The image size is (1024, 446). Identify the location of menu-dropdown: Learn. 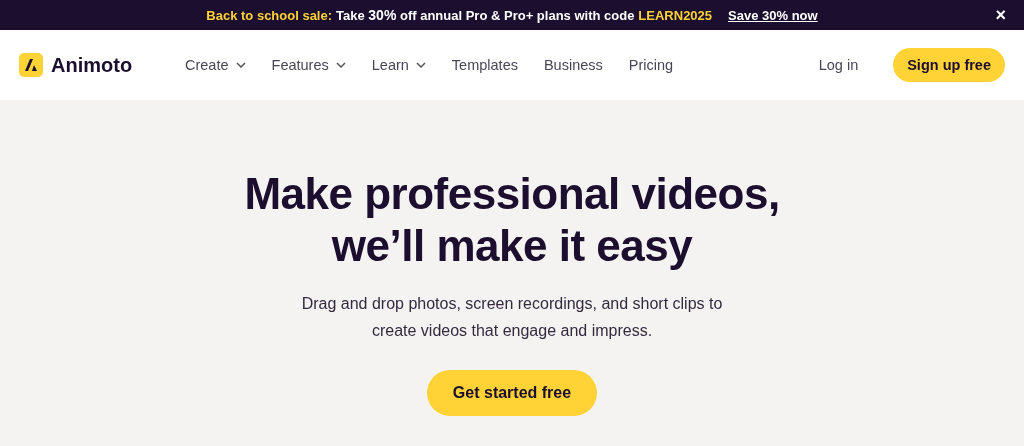
(398, 65).